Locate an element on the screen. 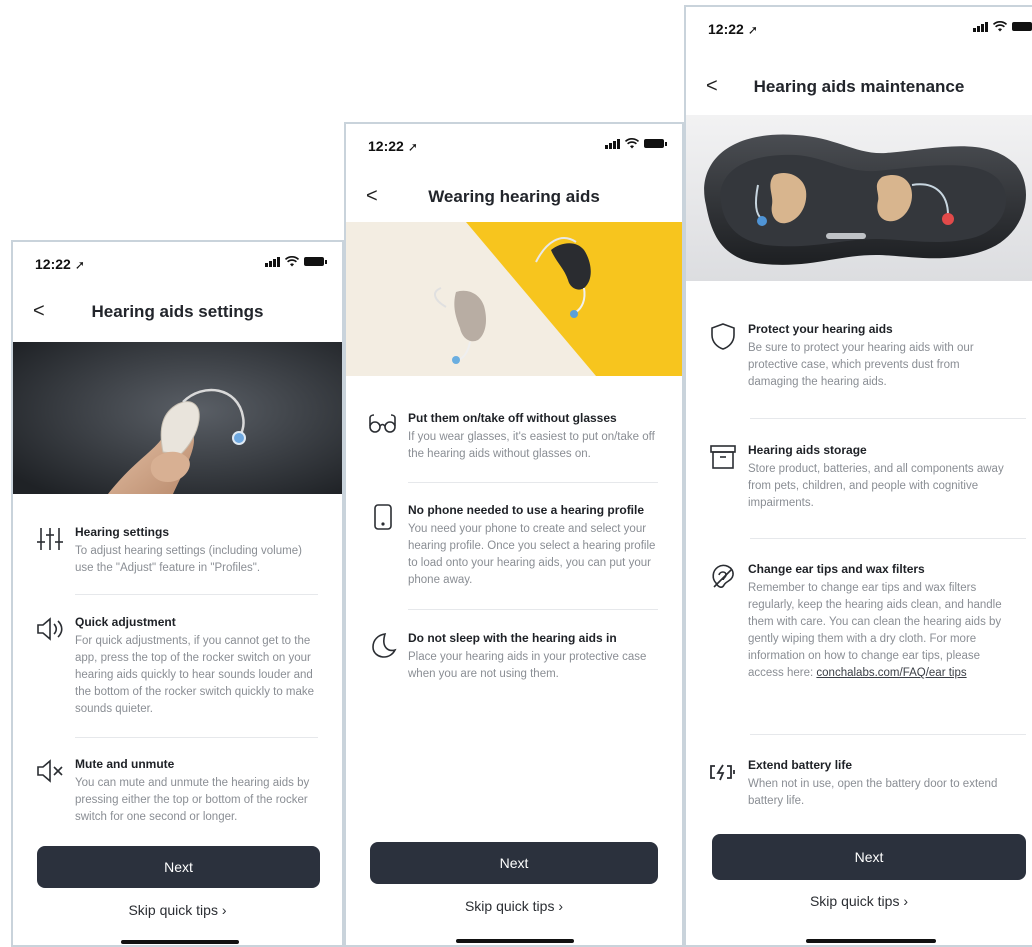 The image size is (1032, 947). hero-image-hearing-aids-on-yellow is located at coordinates (514, 299).